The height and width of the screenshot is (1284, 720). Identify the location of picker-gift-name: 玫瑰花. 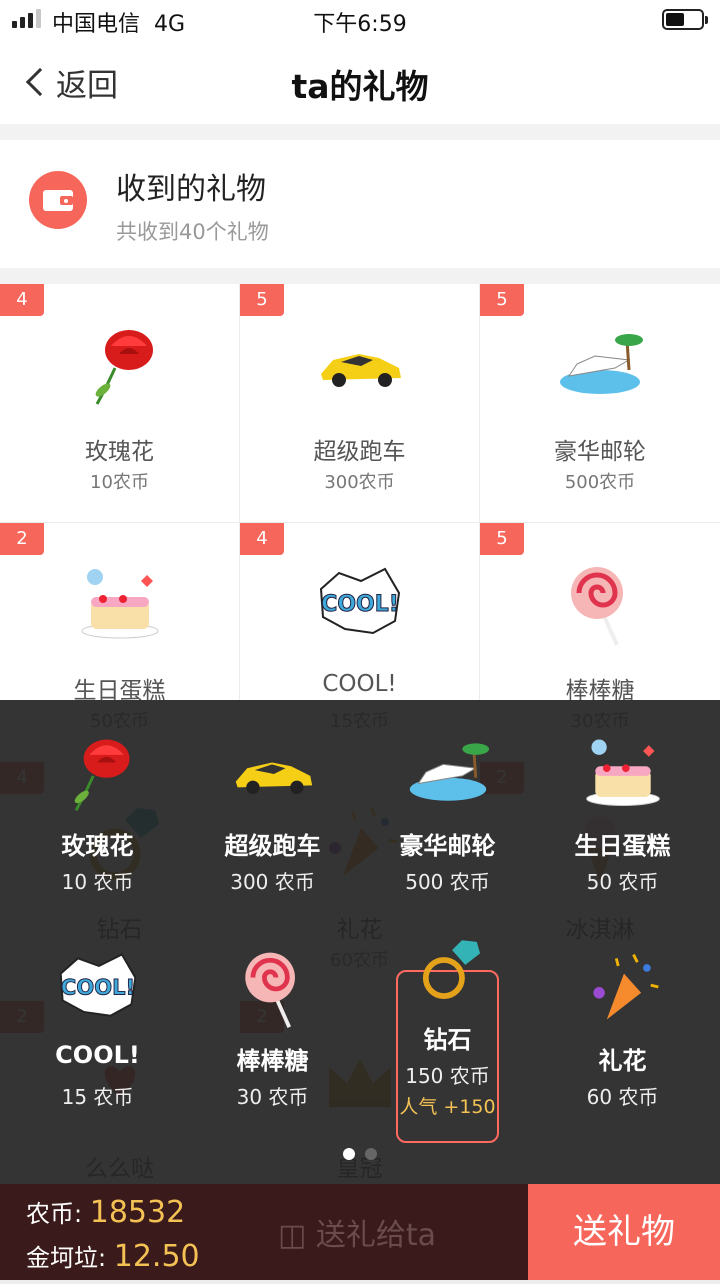
(97, 846).